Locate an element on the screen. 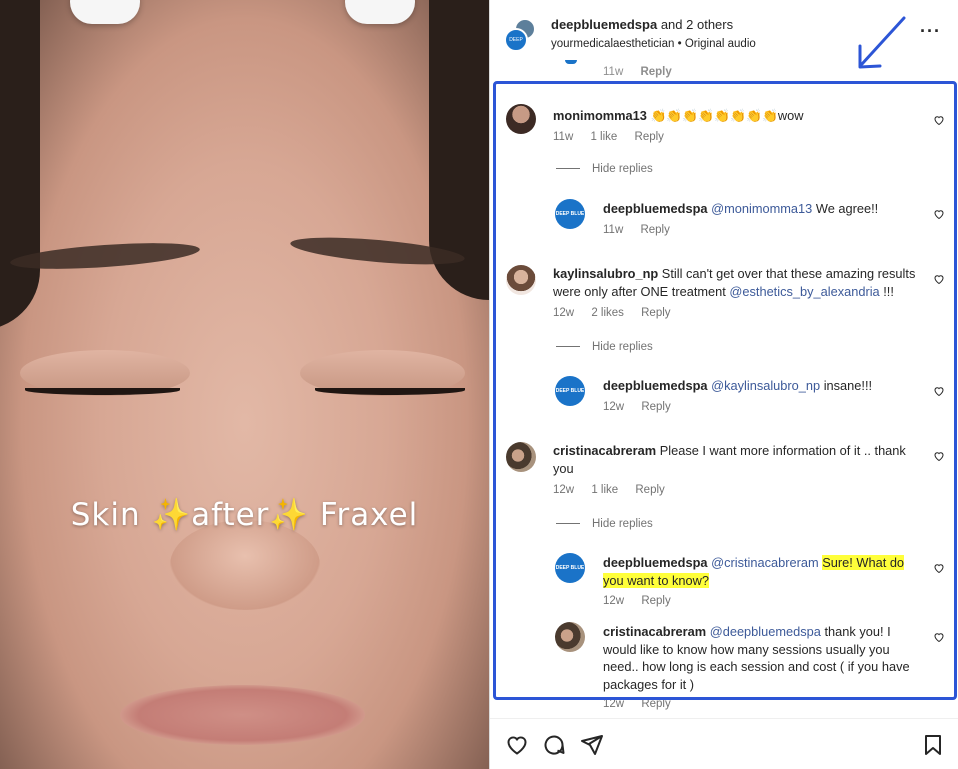 The height and width of the screenshot is (769, 958). collab-avatars: DEEP BLUE is located at coordinates (521, 40).